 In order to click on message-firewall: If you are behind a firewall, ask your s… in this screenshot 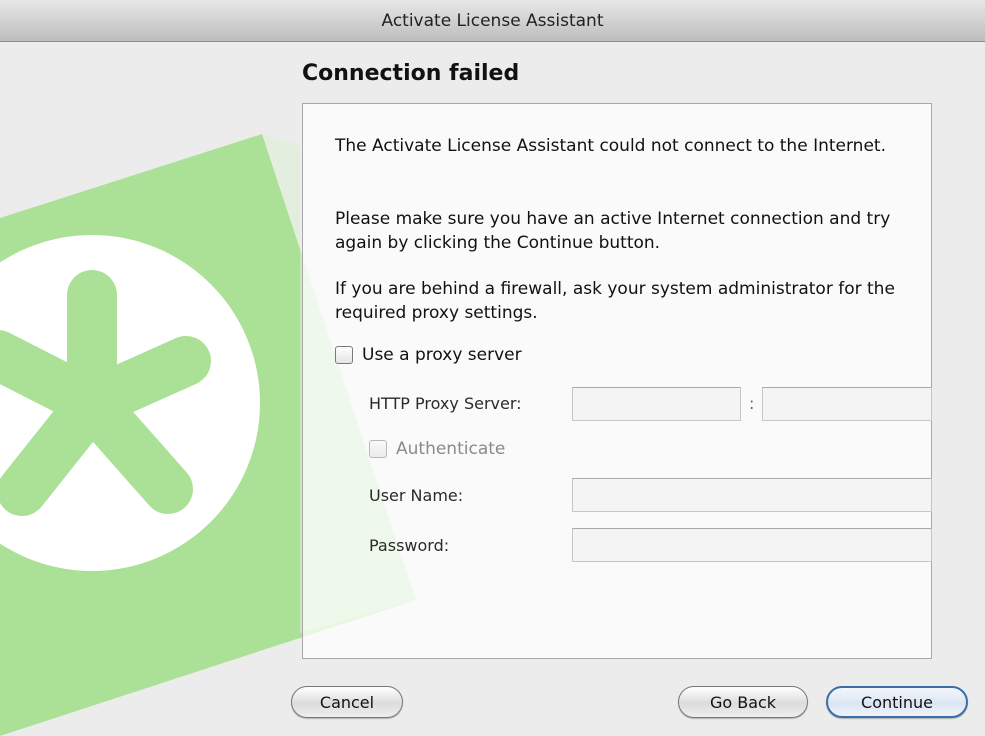, I will do `click(615, 301)`.